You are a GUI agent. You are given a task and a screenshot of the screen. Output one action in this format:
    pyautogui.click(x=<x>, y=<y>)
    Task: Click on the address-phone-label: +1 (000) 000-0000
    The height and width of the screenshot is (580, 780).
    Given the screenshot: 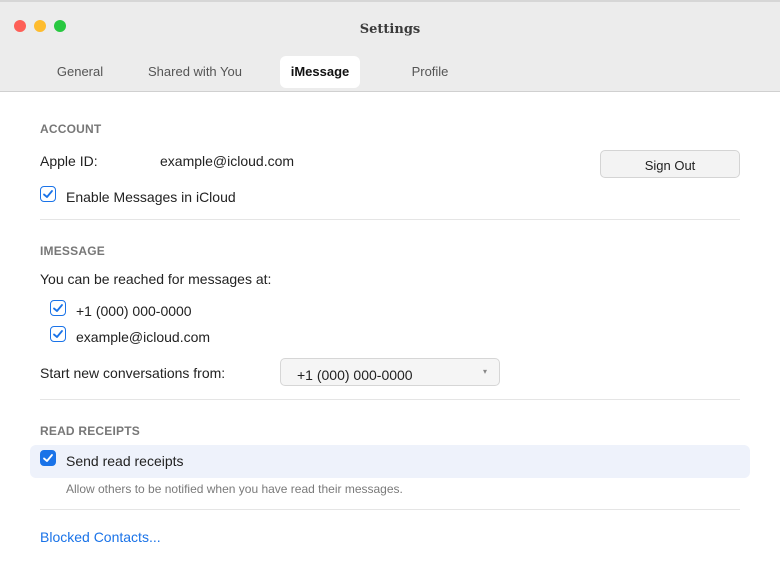 What is the action you would take?
    pyautogui.click(x=134, y=311)
    